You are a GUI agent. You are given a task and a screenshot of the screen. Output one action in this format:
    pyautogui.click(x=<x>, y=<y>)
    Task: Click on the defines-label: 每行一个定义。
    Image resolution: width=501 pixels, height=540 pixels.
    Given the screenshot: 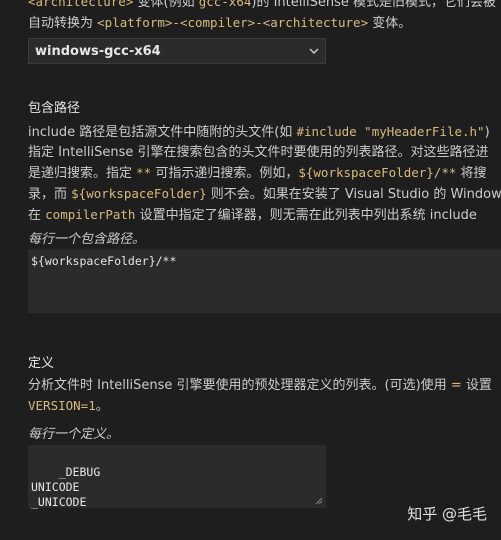 What is the action you would take?
    pyautogui.click(x=74, y=434)
    